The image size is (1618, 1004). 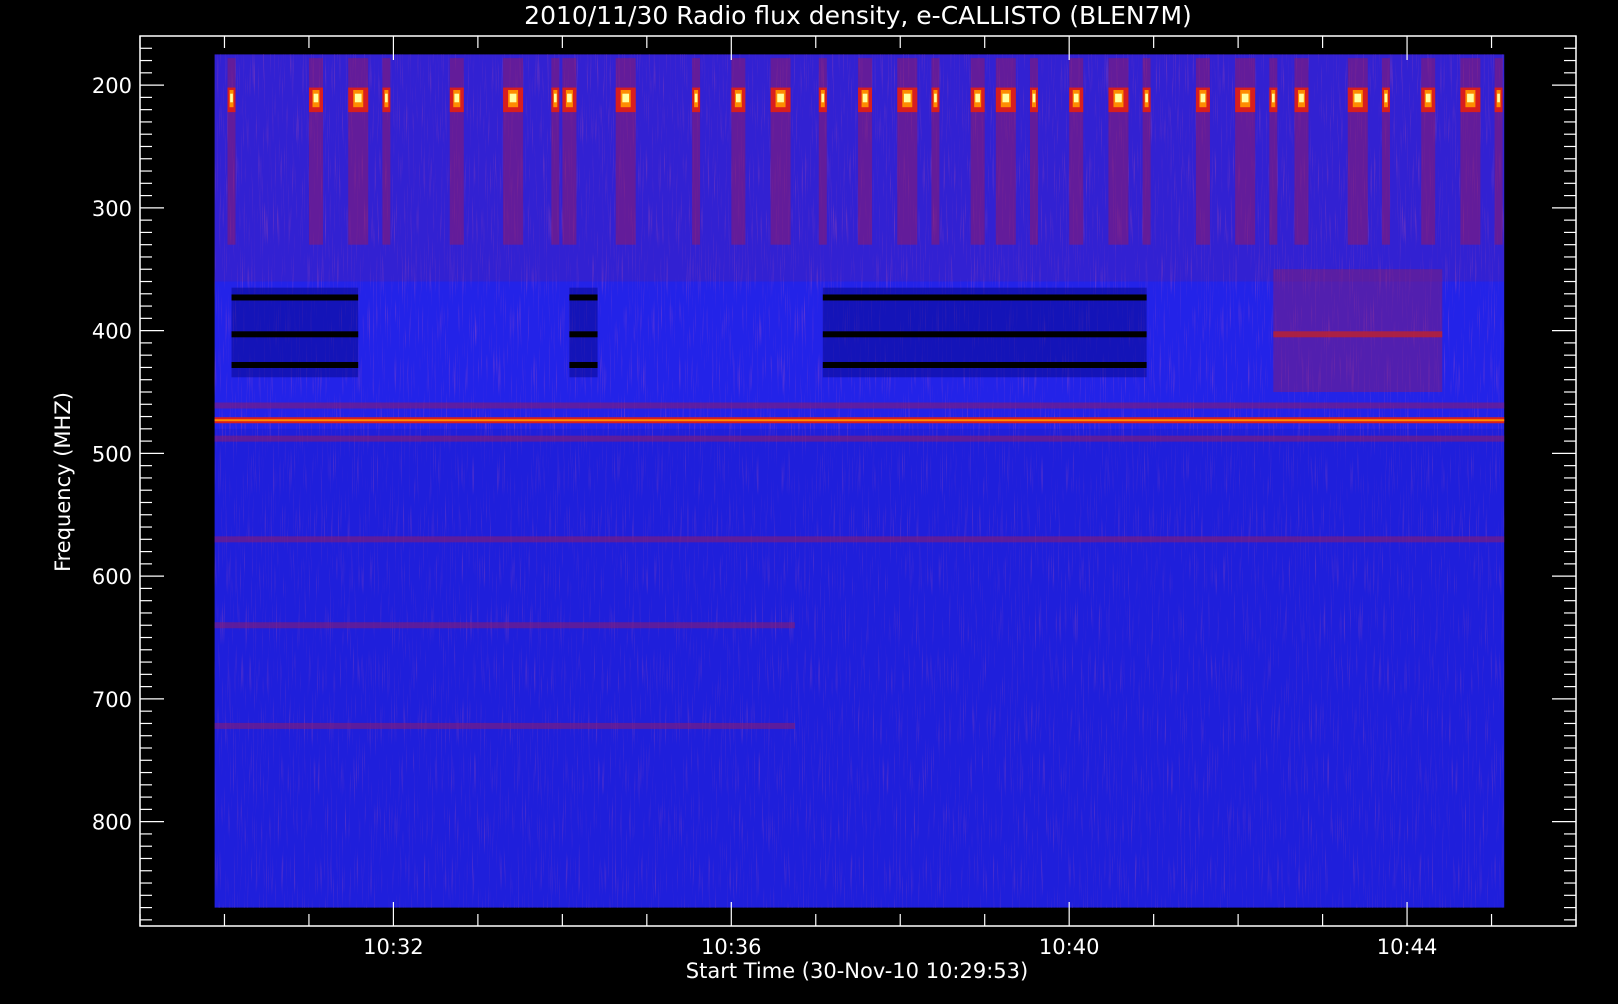 I want to click on y-tick-label: 300, so click(x=112, y=209).